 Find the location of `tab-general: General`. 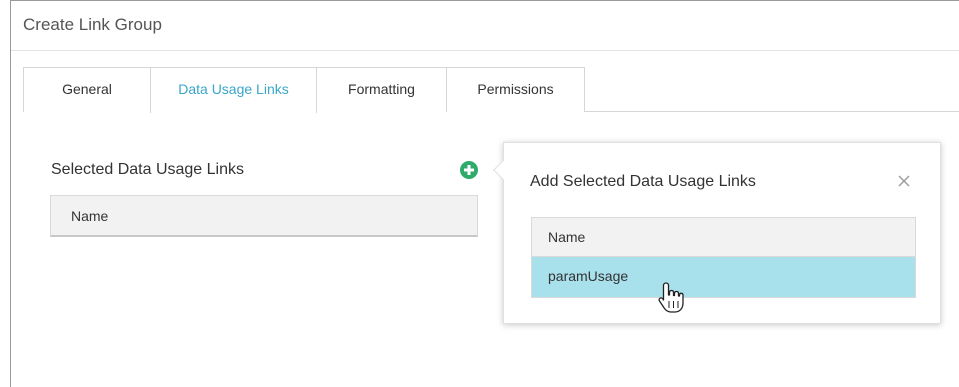

tab-general: General is located at coordinates (87, 89).